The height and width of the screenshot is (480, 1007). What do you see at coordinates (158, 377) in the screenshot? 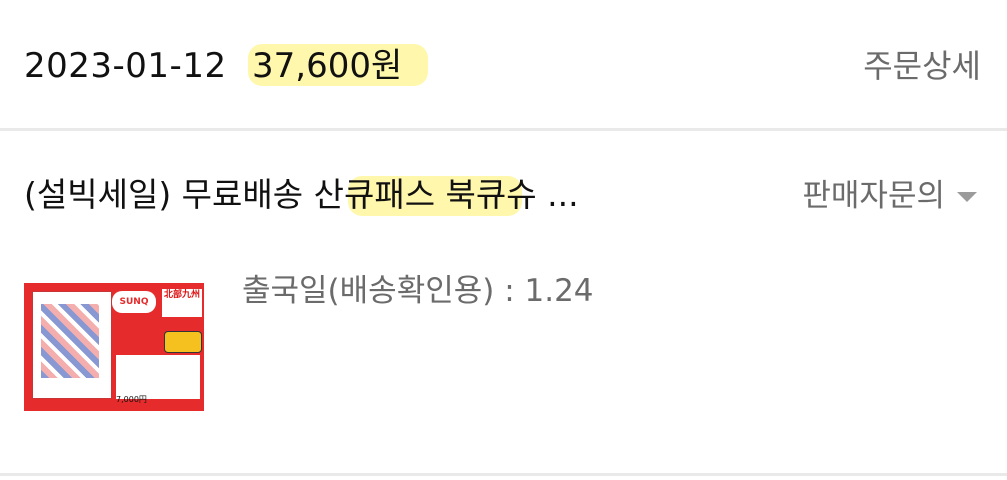
I see `thumbnail-panel` at bounding box center [158, 377].